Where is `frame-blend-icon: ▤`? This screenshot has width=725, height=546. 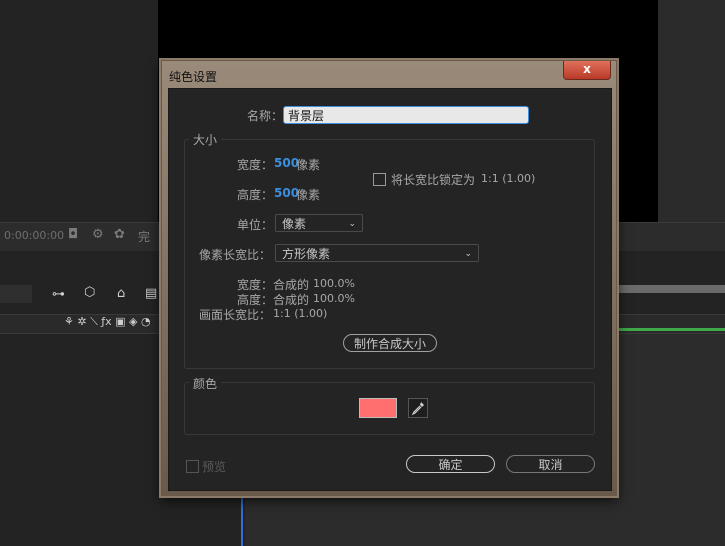
frame-blend-icon: ▤ is located at coordinates (151, 293).